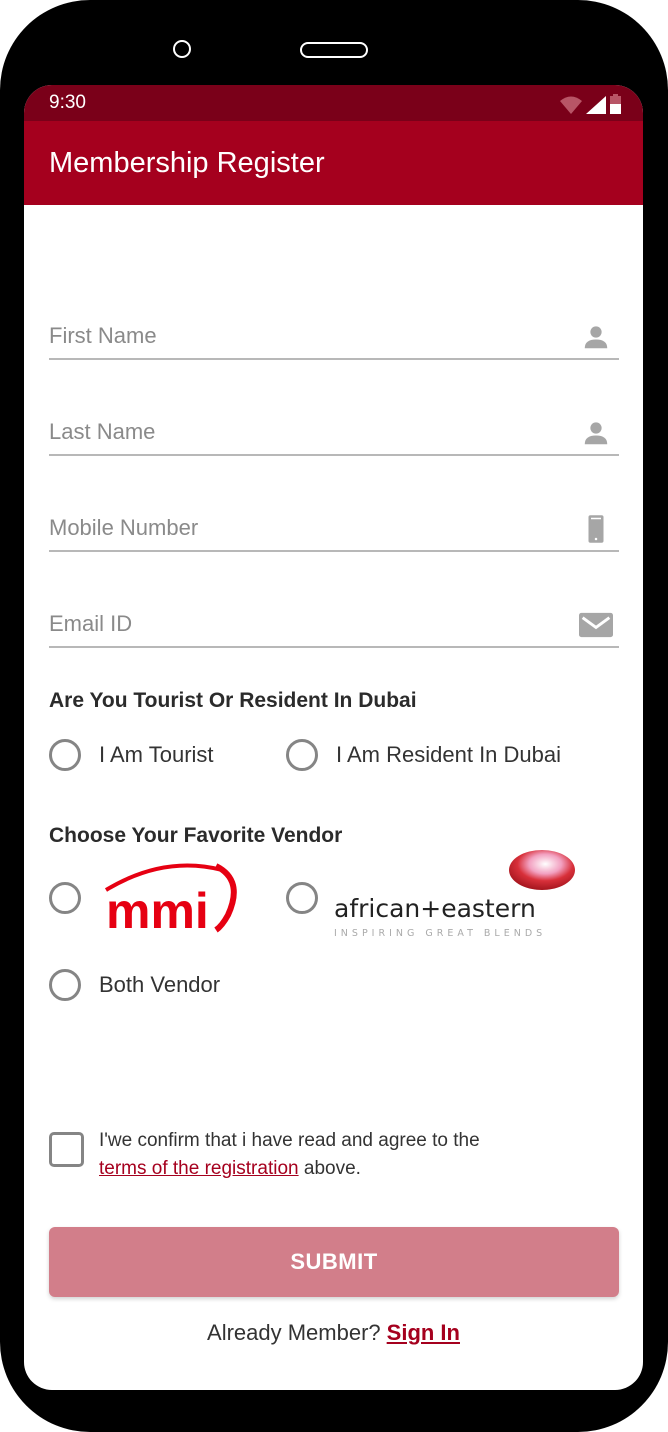 This screenshot has width=668, height=1432. I want to click on vendor-question: Choose Your Favorite Vendor, so click(196, 835).